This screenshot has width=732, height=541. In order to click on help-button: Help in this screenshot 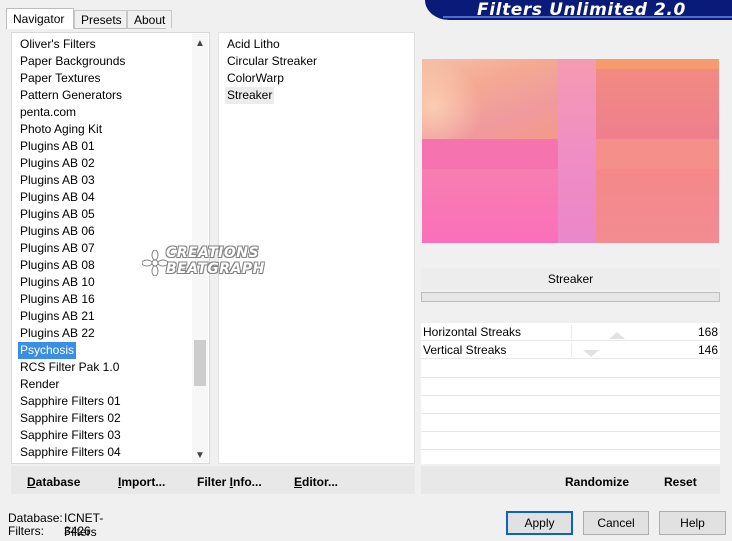, I will do `click(692, 523)`.